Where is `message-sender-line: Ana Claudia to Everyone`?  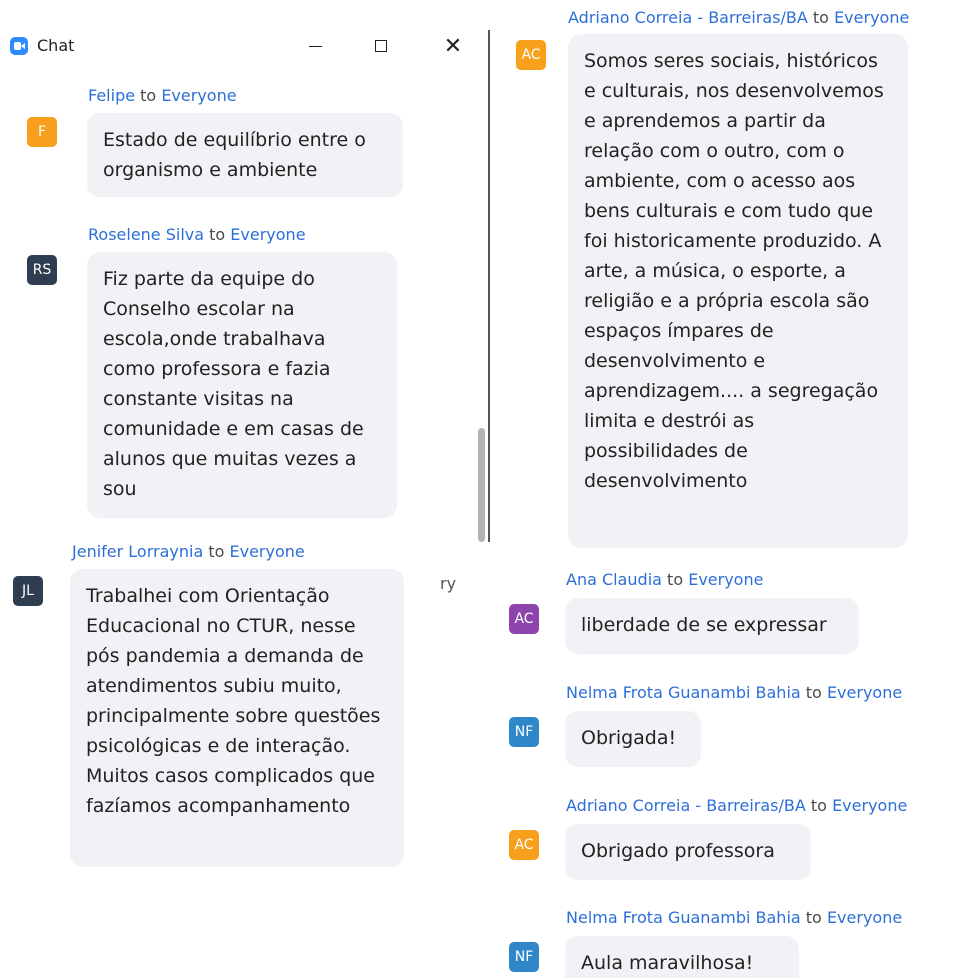
message-sender-line: Ana Claudia to Everyone is located at coordinates (664, 579).